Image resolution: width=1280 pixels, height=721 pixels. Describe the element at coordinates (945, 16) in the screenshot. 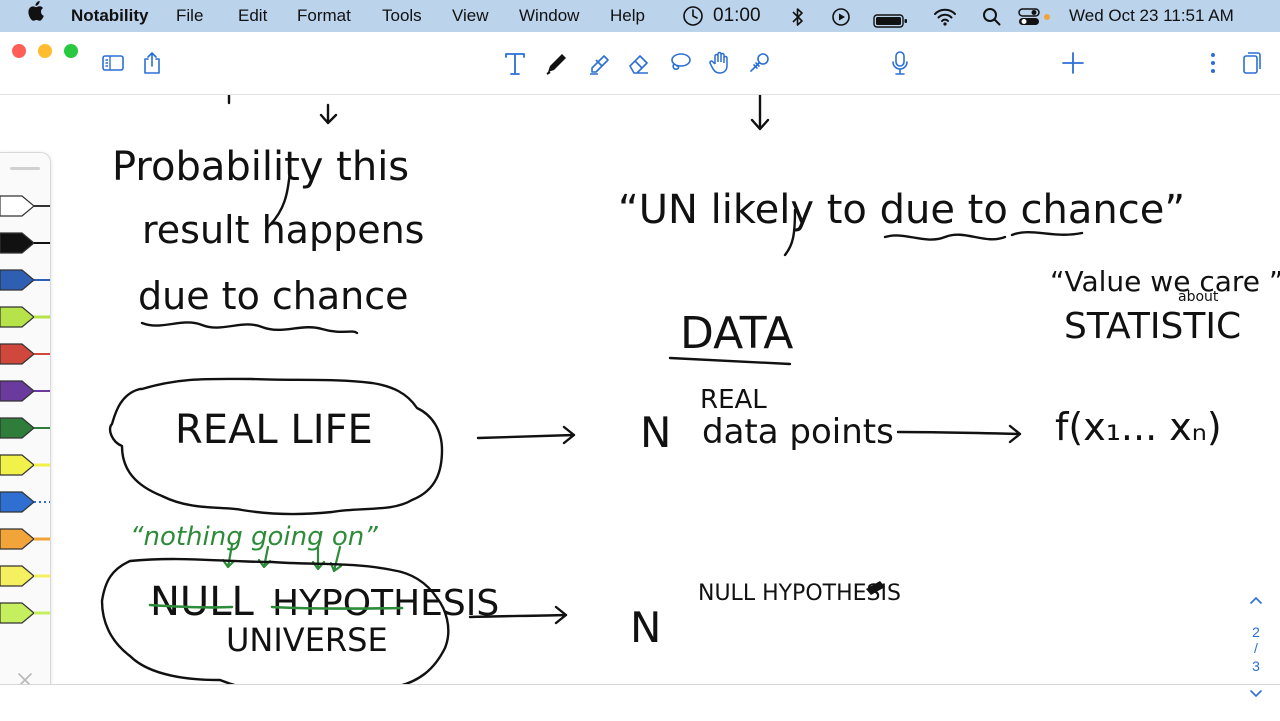

I see `wifi-icon` at that location.